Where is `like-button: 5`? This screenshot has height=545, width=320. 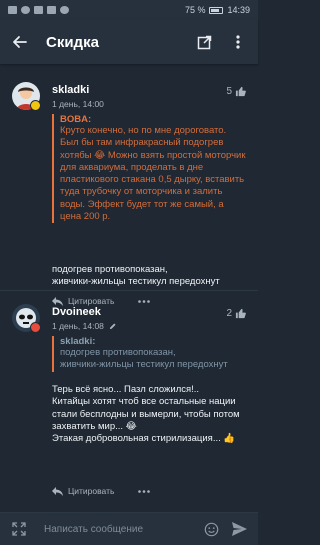 like-button: 5 is located at coordinates (236, 91).